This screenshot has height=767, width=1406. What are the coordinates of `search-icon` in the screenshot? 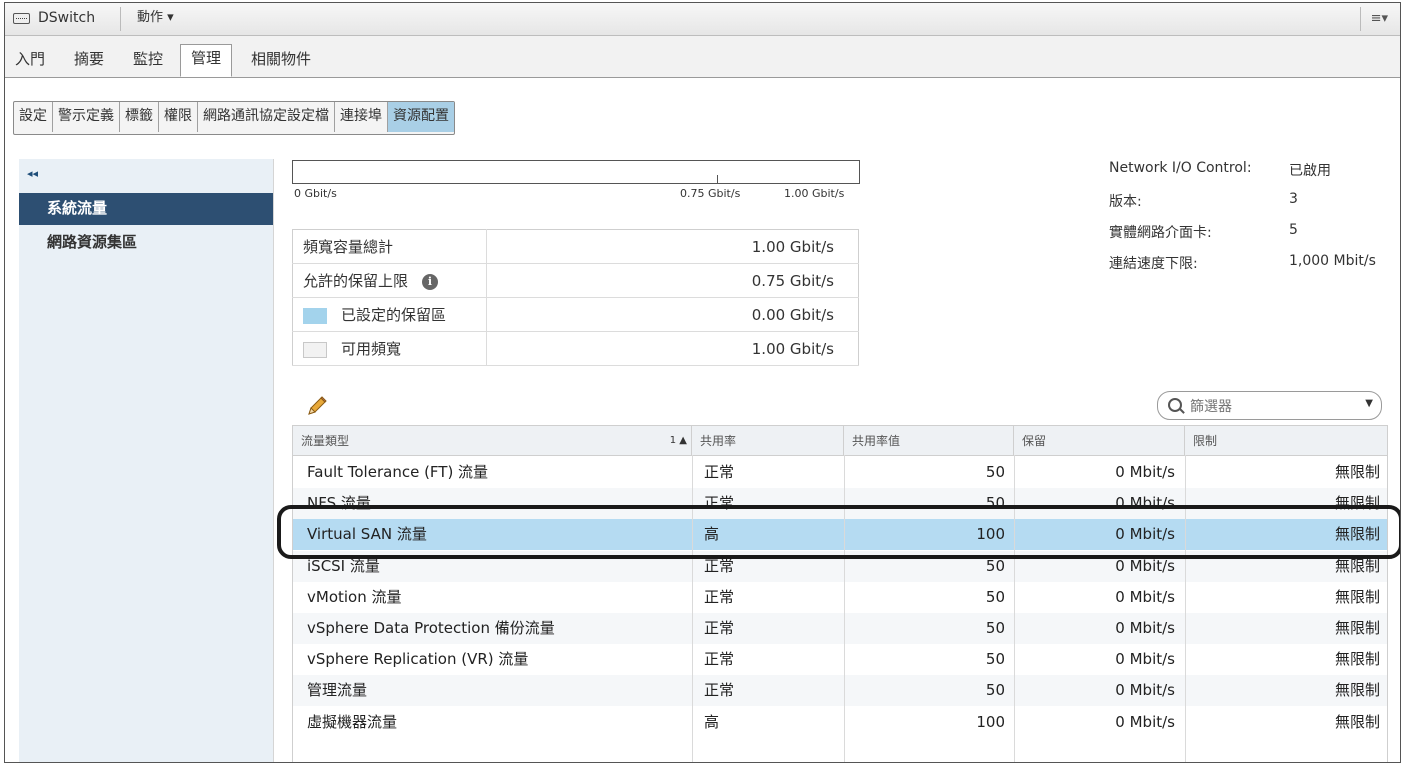 It's located at (1175, 405).